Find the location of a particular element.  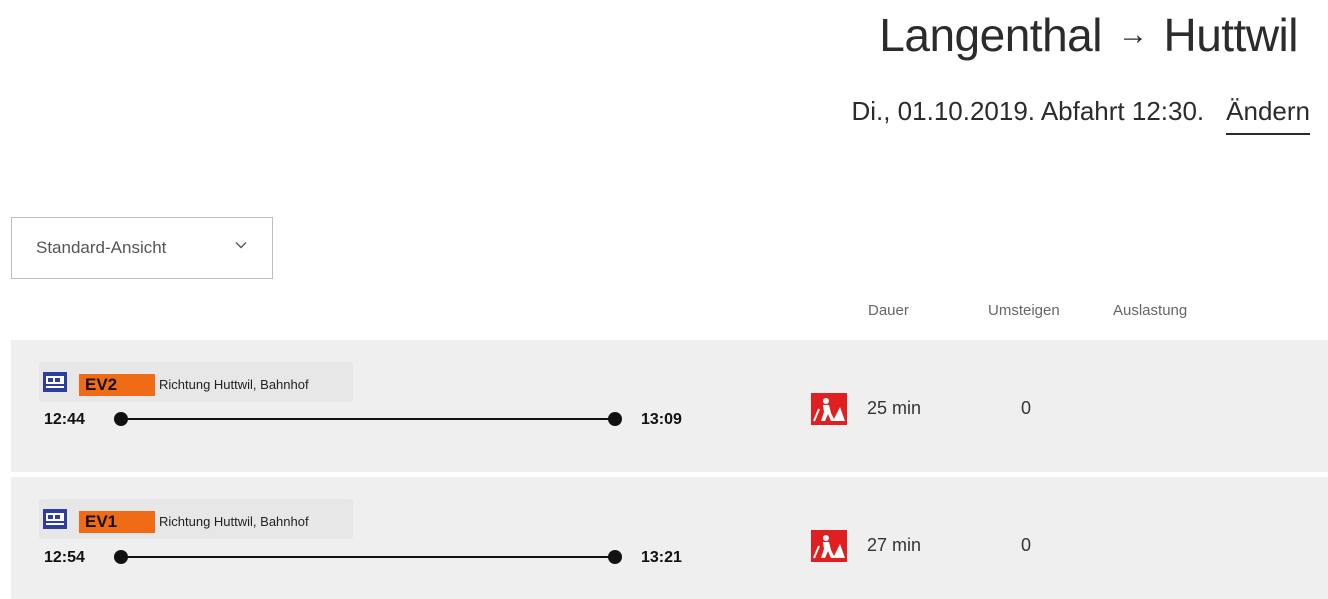

line-tag: EV1 Richtung Huttwil, Bahnhof is located at coordinates (196, 519).